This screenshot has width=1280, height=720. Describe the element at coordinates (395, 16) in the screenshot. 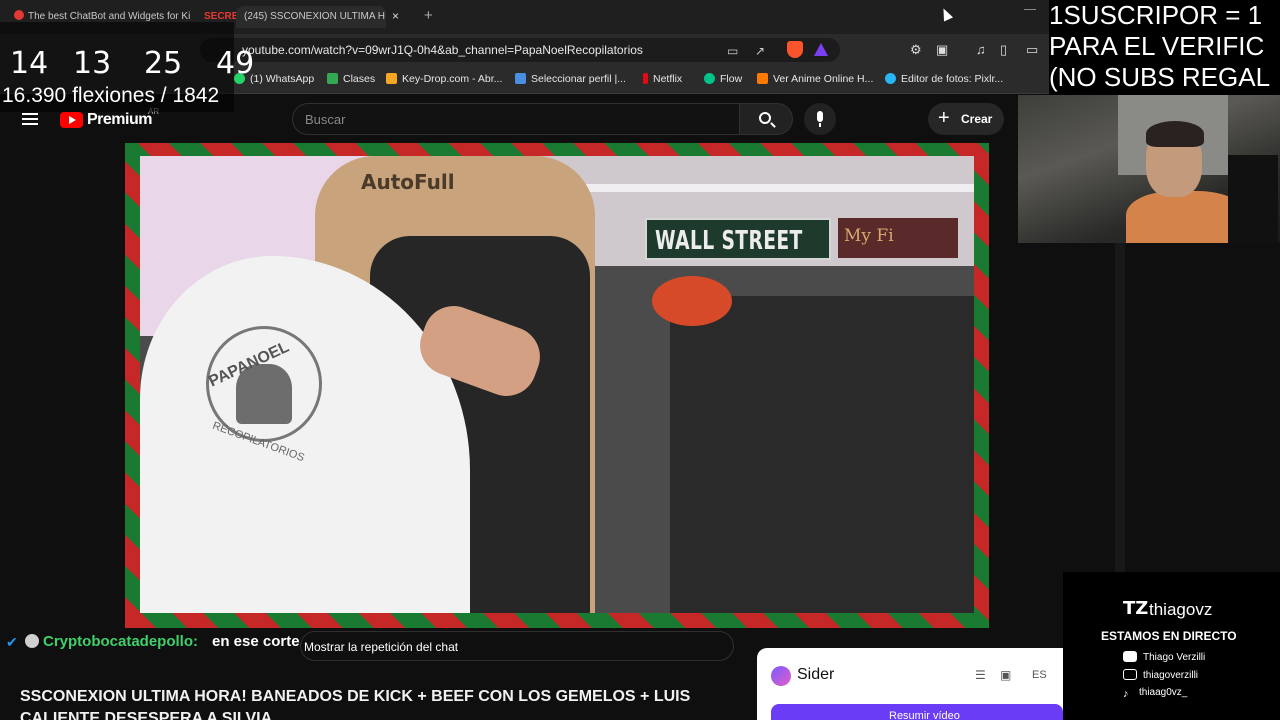

I see `tab-close-icon: ×` at that location.